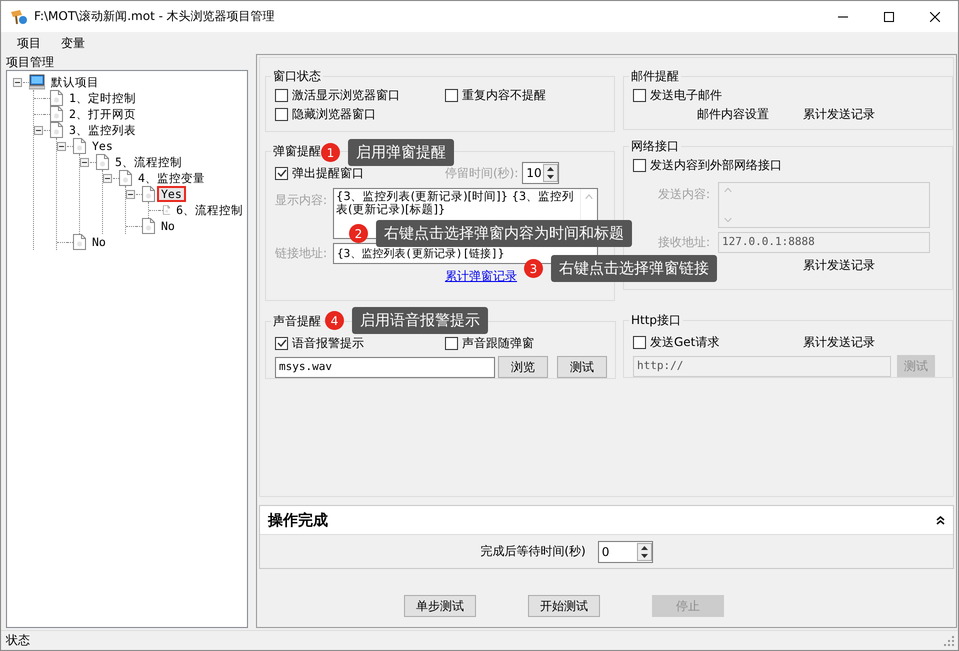  What do you see at coordinates (634, 268) in the screenshot?
I see `callout-tooltip: 右键点击选择弹窗链接` at bounding box center [634, 268].